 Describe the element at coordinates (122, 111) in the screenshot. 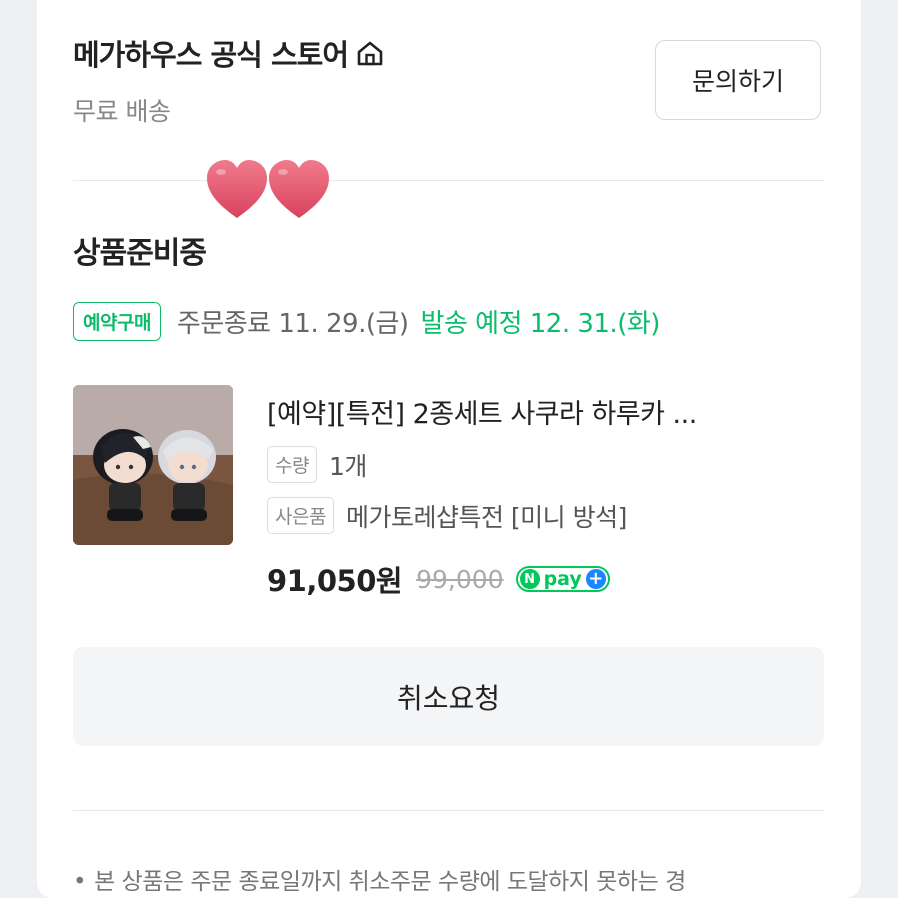

I see `shipping-info: 무료 배송` at that location.